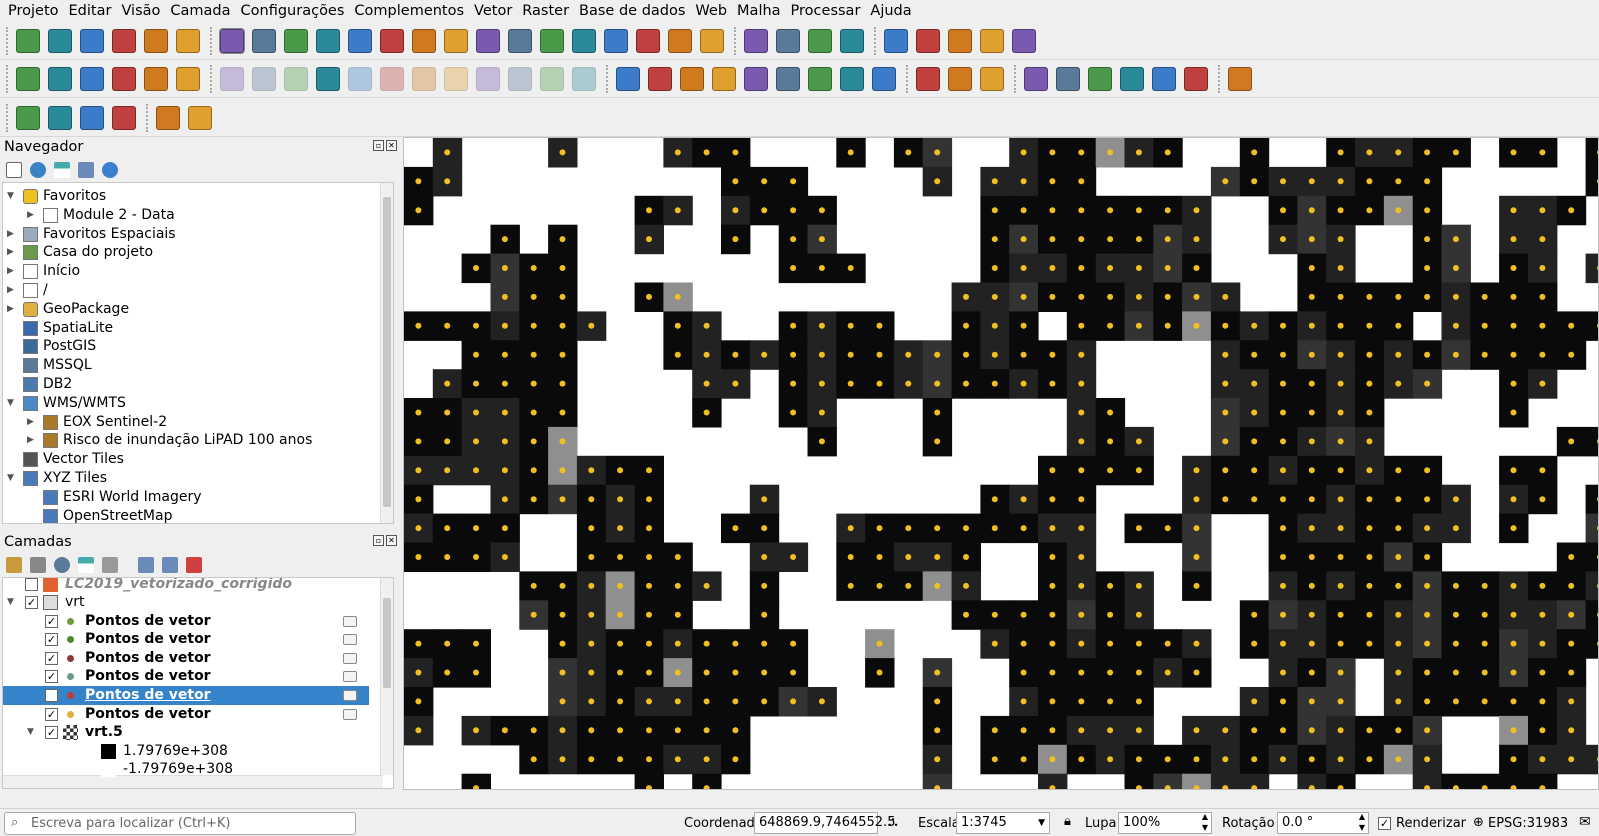  What do you see at coordinates (680, 41) in the screenshot?
I see `temporal-controller-icon` at bounding box center [680, 41].